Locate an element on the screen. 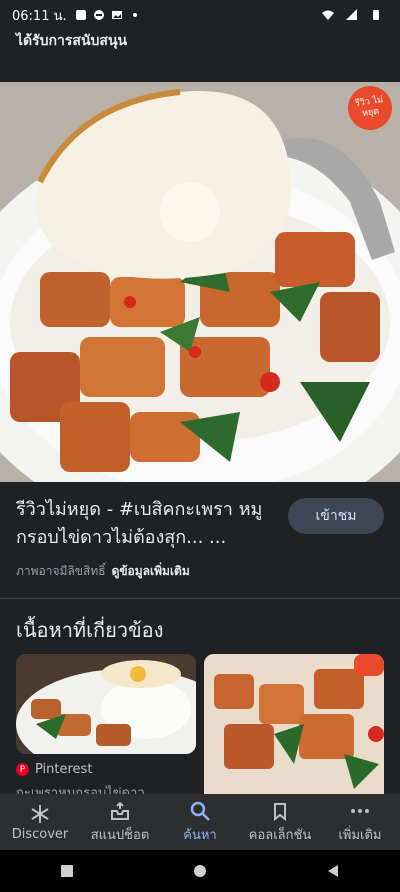 This screenshot has width=400, height=892. battery-icon is located at coordinates (376, 15).